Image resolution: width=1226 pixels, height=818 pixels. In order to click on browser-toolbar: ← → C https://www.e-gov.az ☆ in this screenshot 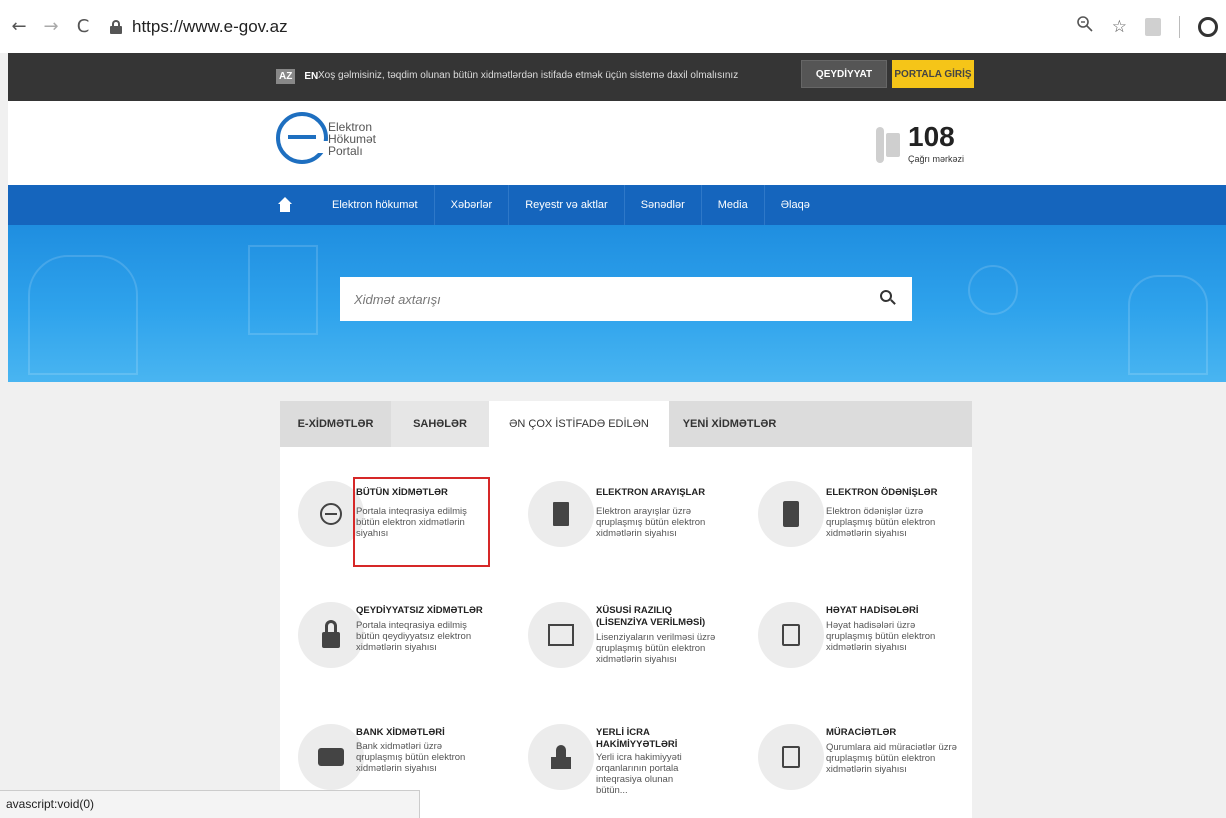, I will do `click(613, 26)`.